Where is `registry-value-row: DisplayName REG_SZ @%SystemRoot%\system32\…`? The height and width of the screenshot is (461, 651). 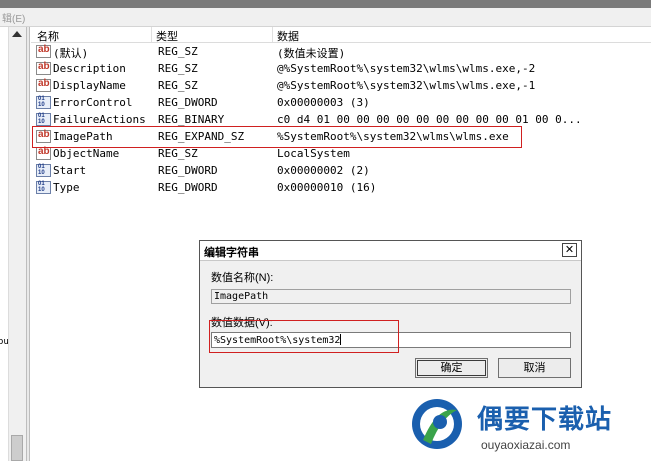 registry-value-row: DisplayName REG_SZ @%SystemRoot%\system32\… is located at coordinates (341, 85).